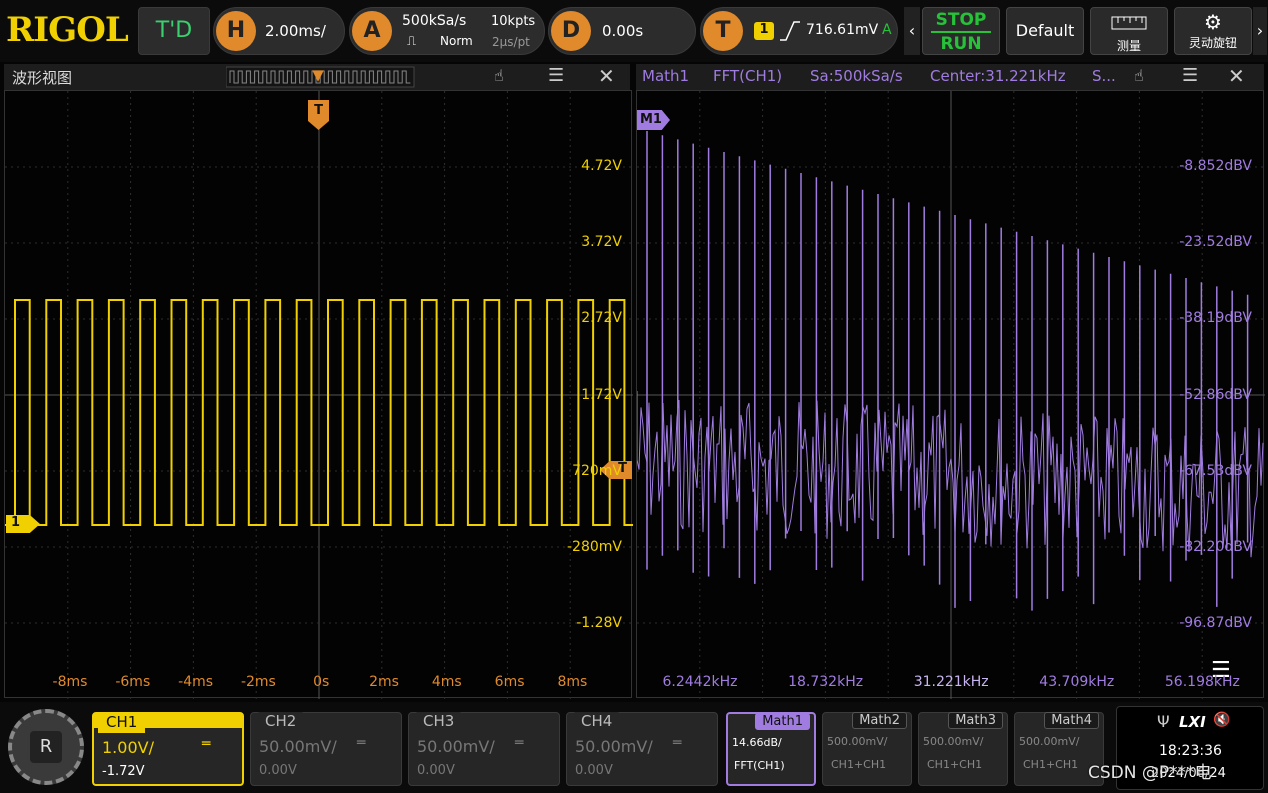 Image resolution: width=1268 pixels, height=793 pixels. What do you see at coordinates (623, 31) in the screenshot?
I see `delay-value: 0.00s` at bounding box center [623, 31].